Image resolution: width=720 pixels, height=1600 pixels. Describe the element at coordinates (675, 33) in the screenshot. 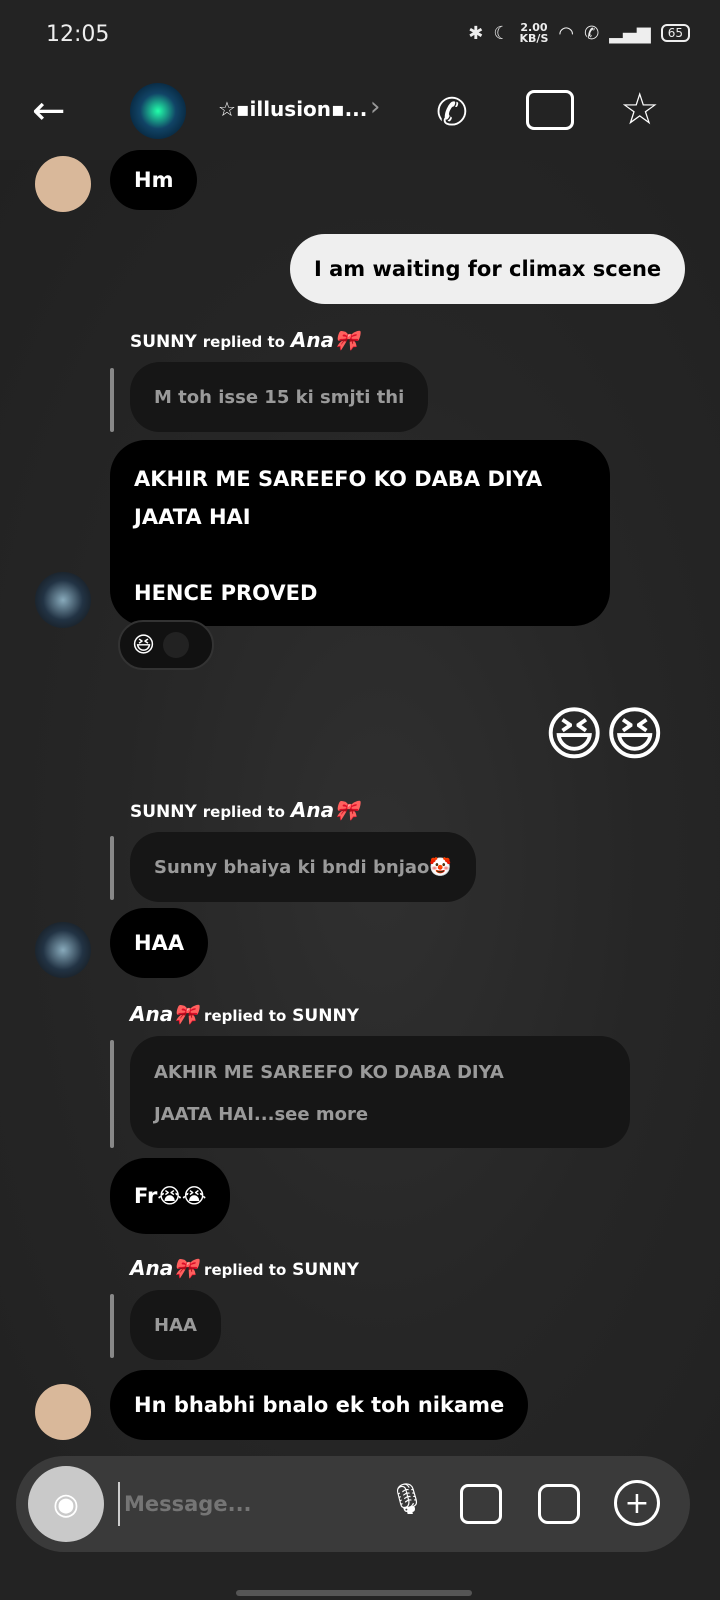

I see `battery-indicator: 65` at that location.